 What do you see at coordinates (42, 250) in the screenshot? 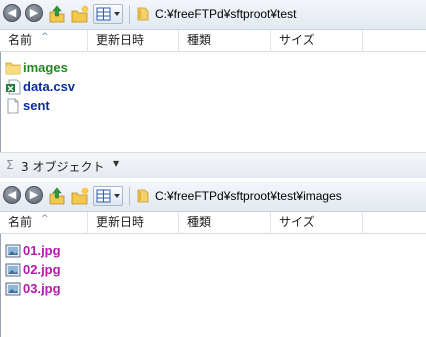
I see `file-name: 01.jpg` at bounding box center [42, 250].